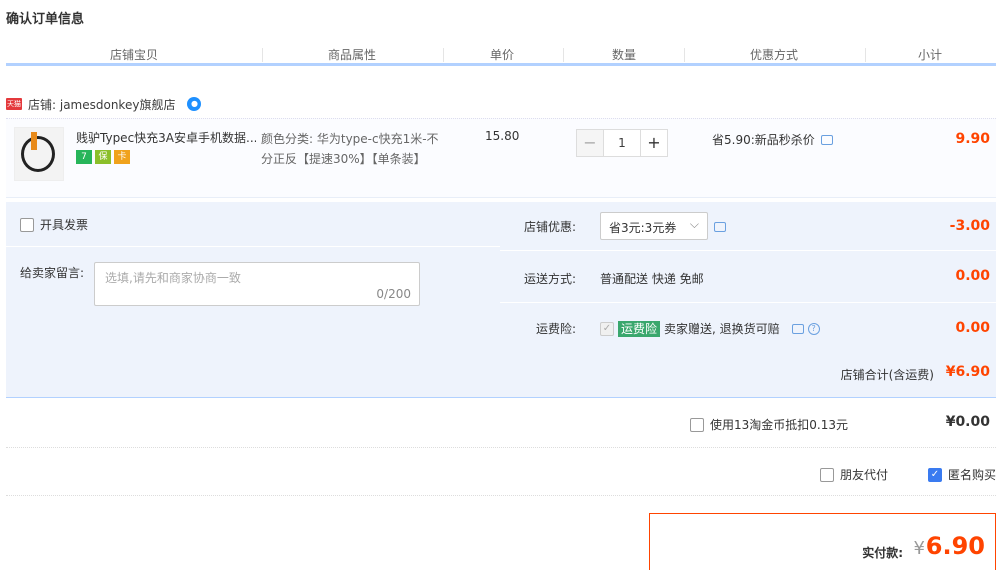 This screenshot has width=1004, height=570. I want to click on insurance-checkbox: ✓, so click(607, 328).